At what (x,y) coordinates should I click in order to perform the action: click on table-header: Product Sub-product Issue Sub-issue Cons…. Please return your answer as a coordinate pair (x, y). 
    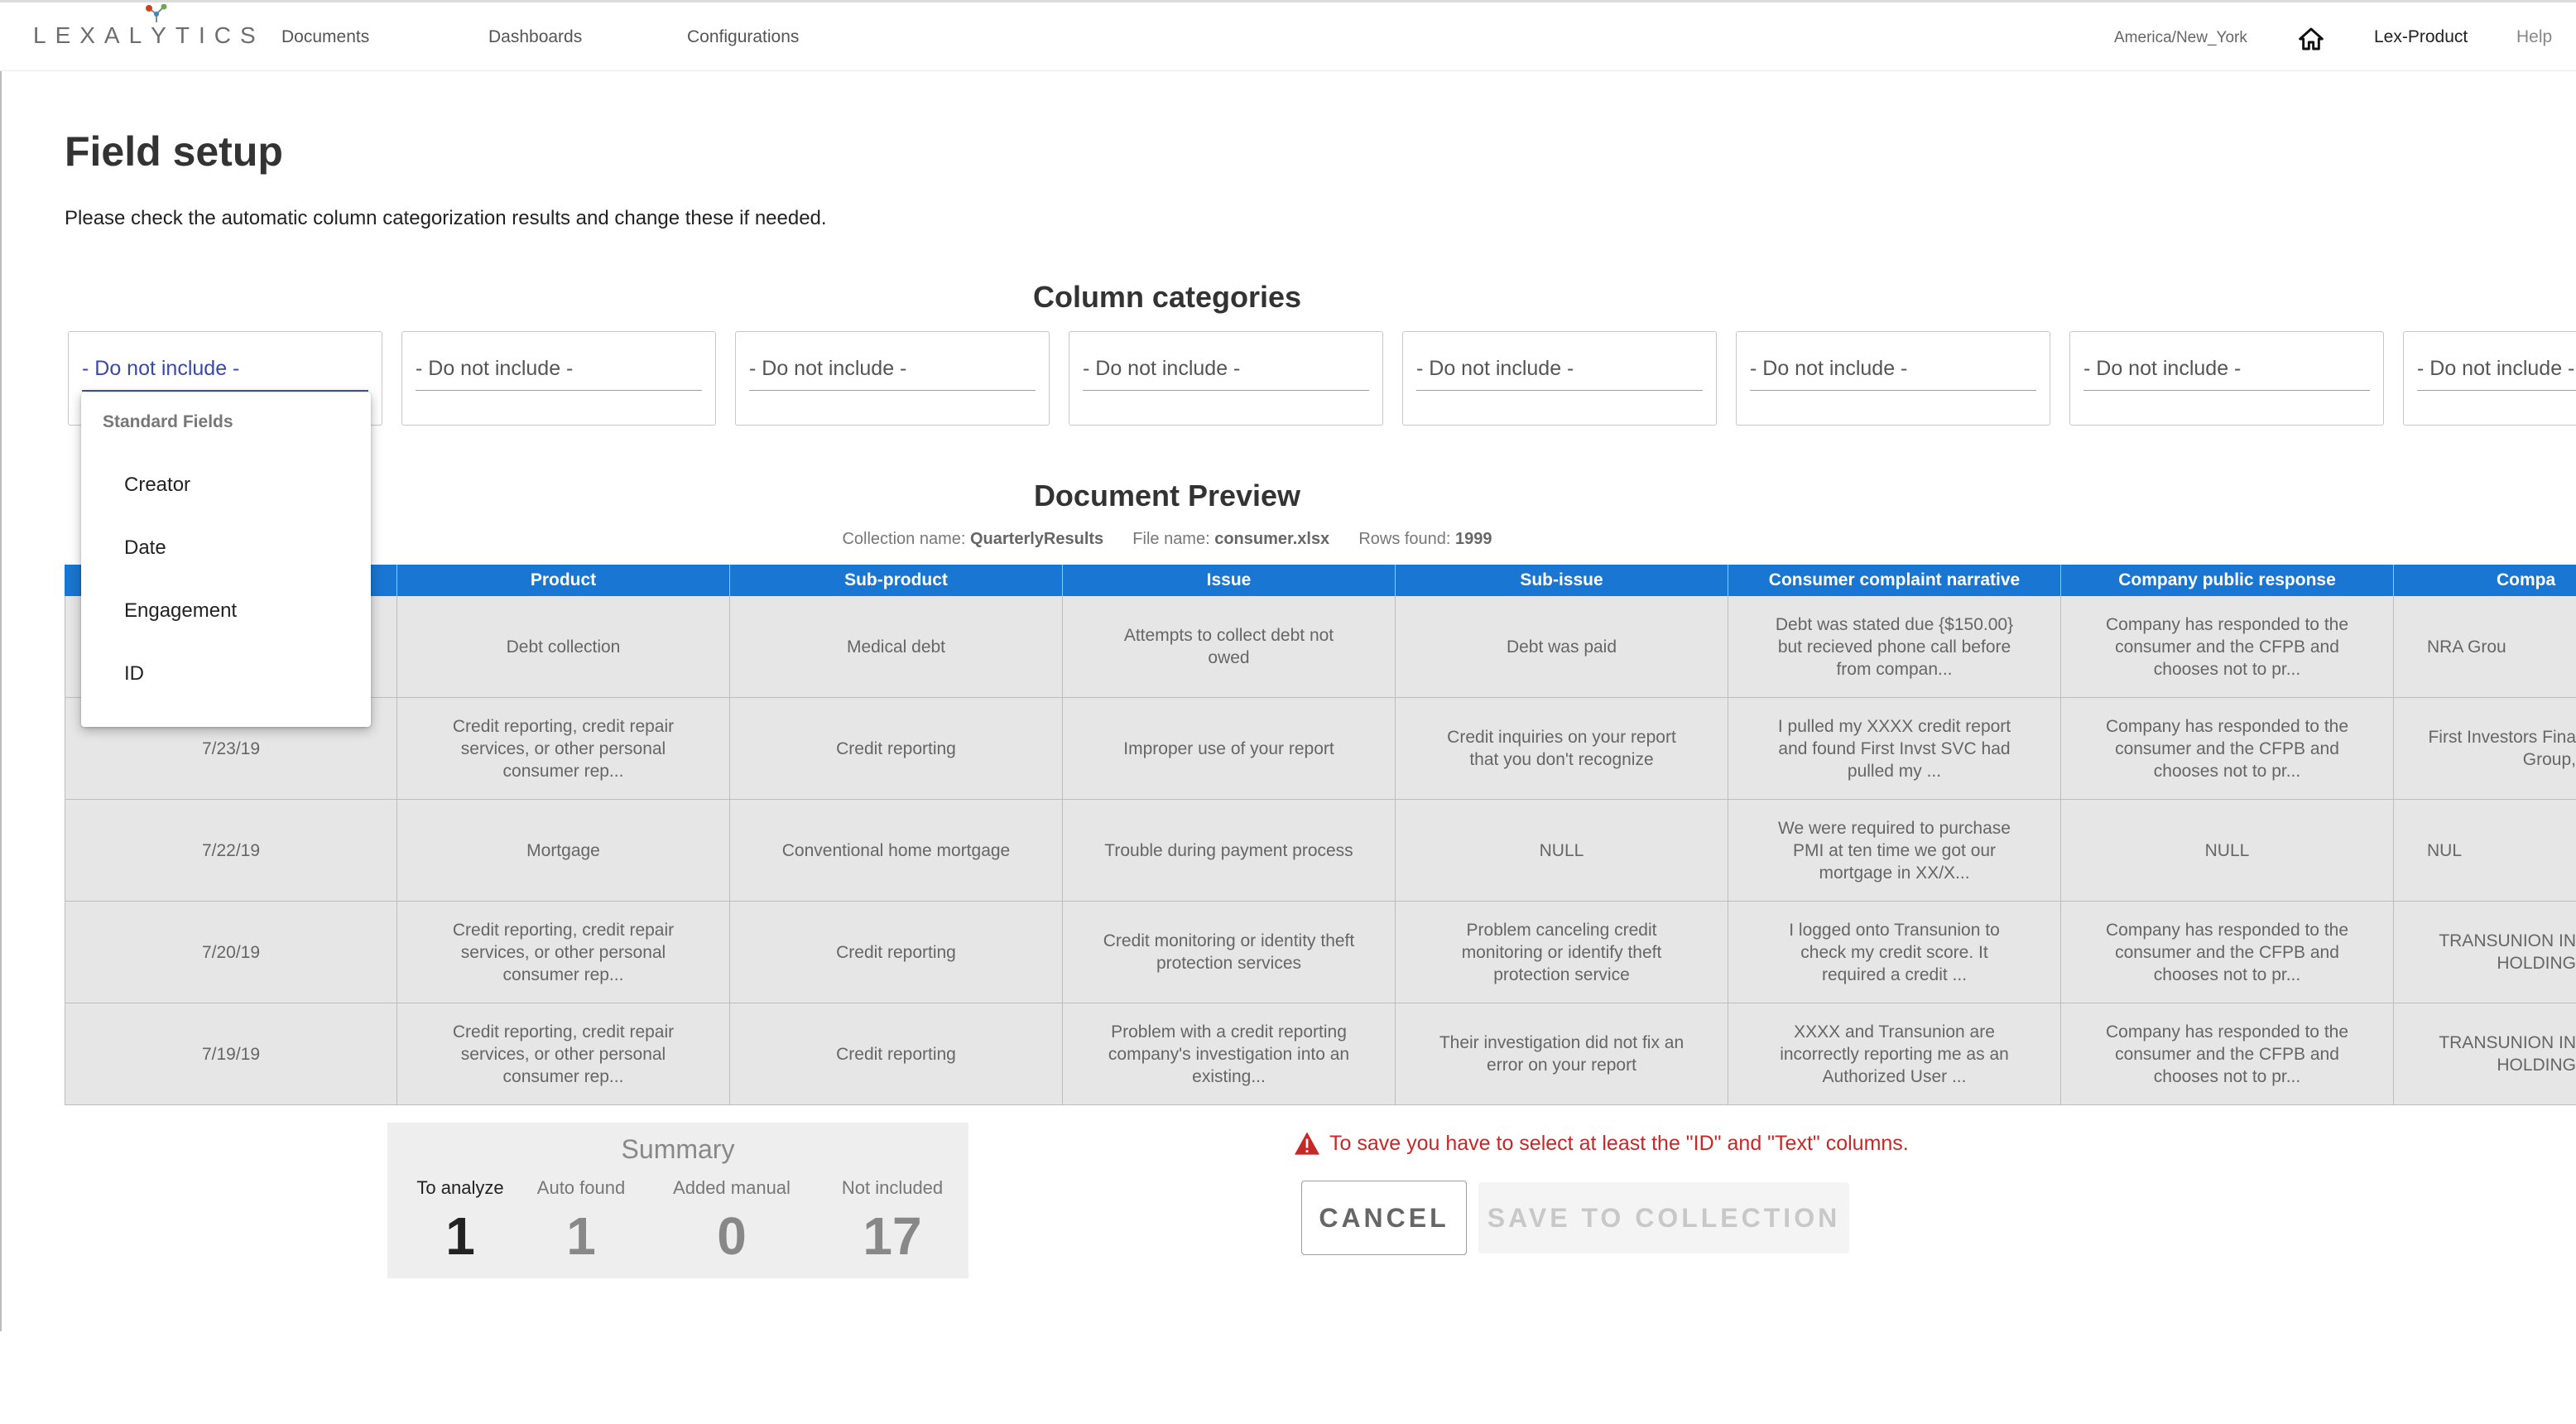
    Looking at the image, I should click on (1320, 580).